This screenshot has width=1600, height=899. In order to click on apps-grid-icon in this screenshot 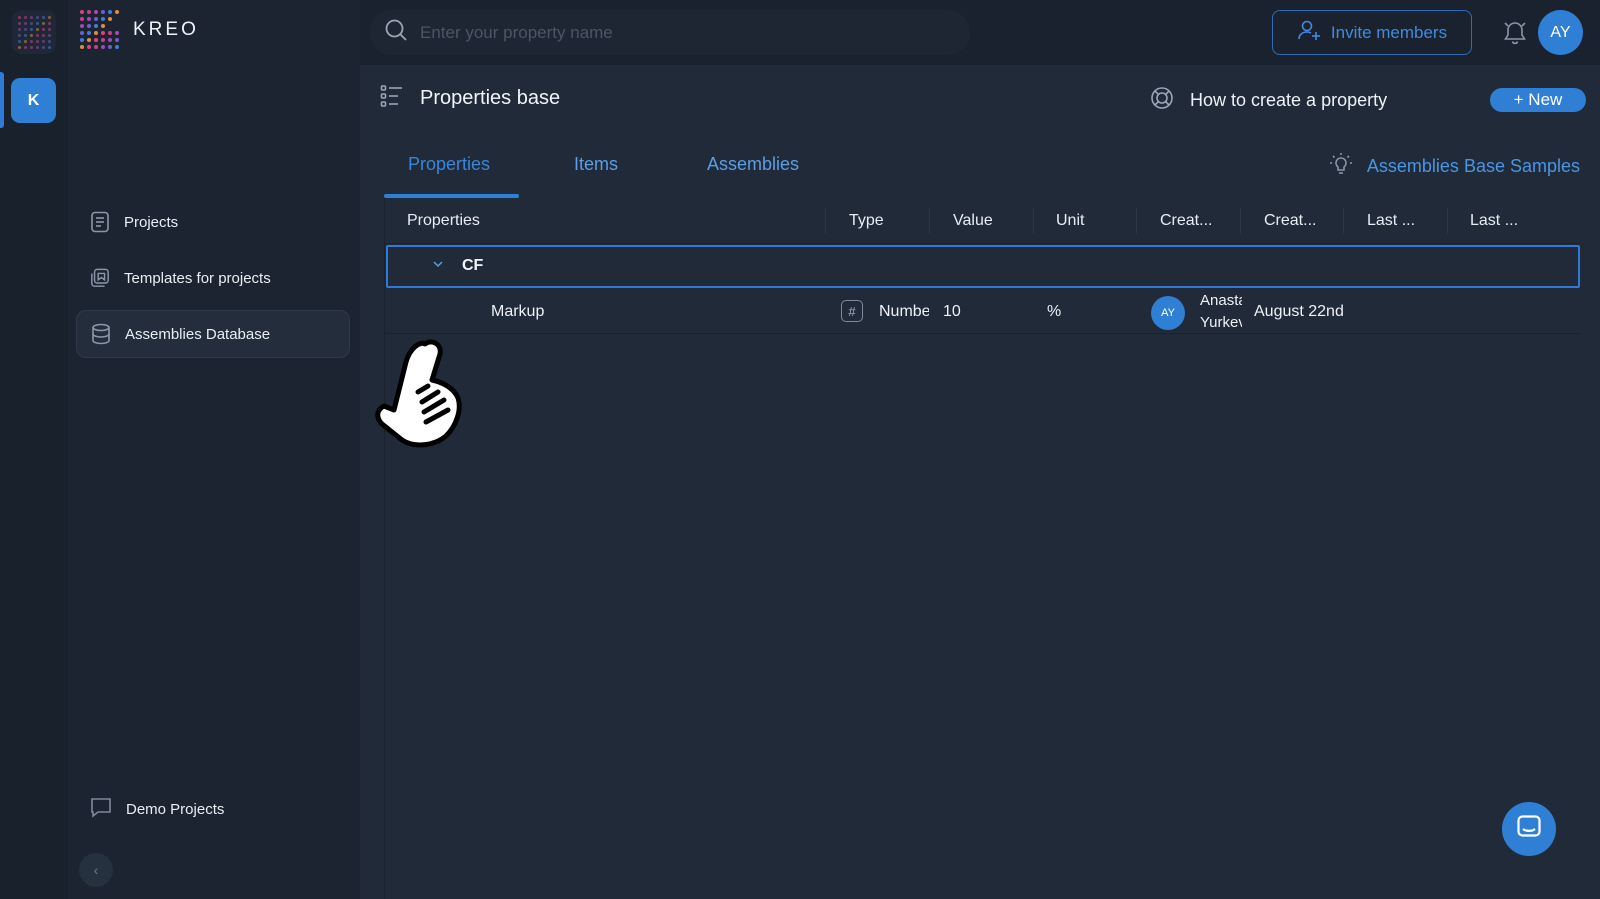, I will do `click(34, 32)`.